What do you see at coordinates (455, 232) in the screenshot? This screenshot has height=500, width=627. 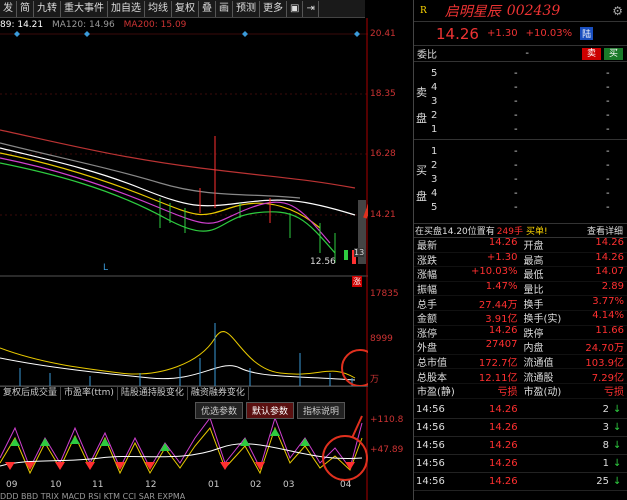 I see `notice-text: 在买盘14.20位置有` at bounding box center [455, 232].